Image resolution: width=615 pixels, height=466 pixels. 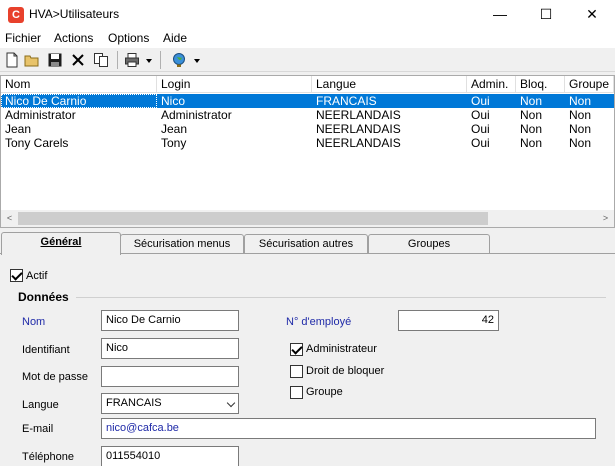 I want to click on droit-bloquer-label: Droit de bloquer, so click(x=345, y=371).